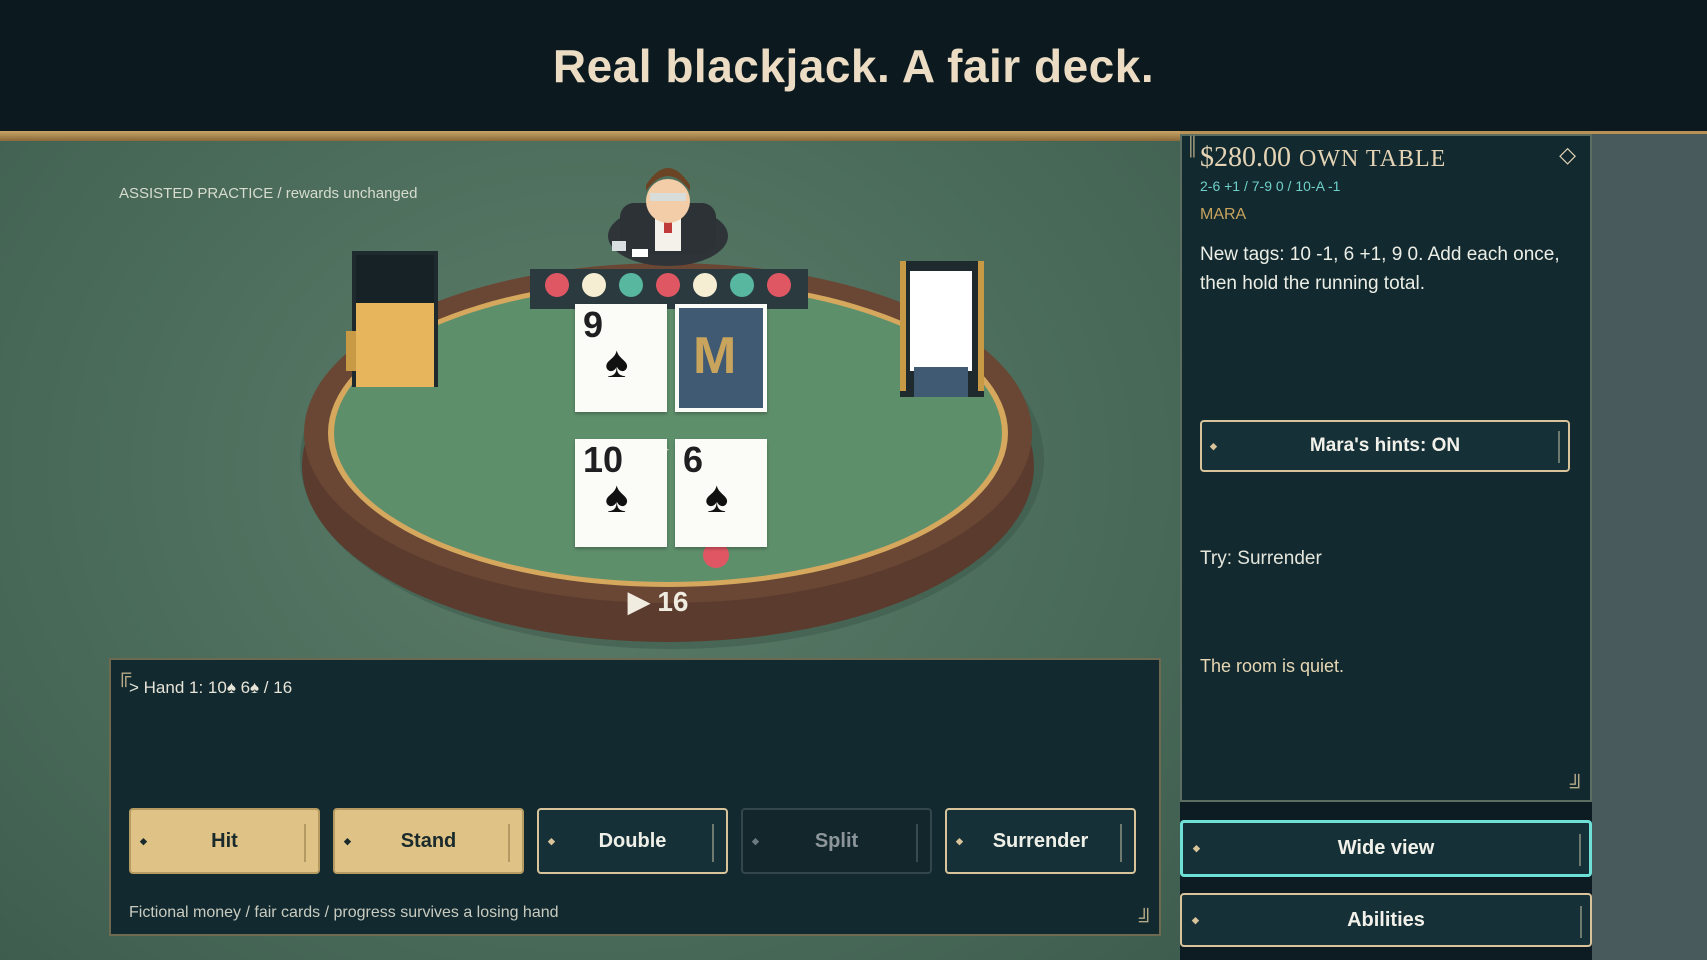  I want to click on double-label: Double, so click(632, 840).